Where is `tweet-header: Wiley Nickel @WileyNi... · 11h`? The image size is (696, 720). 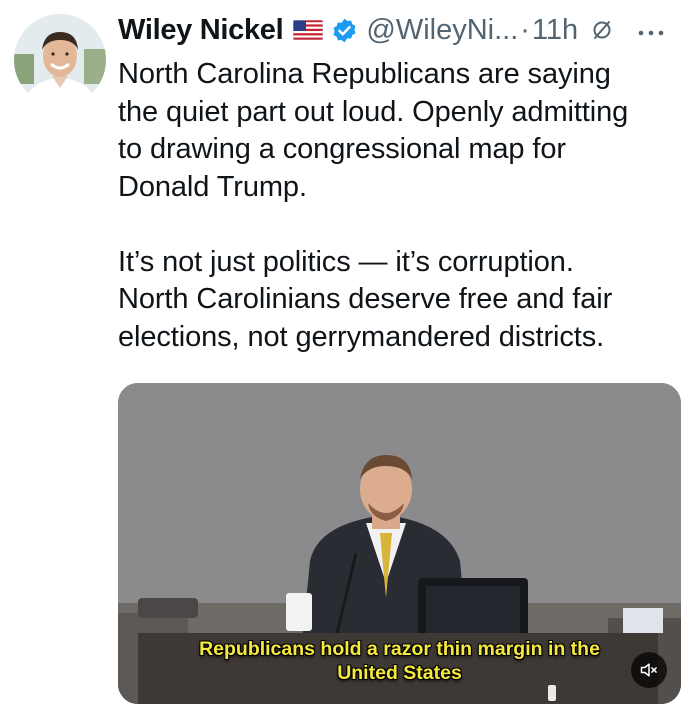
tweet-header: Wiley Nickel @WileyNi... · 11h is located at coordinates (402, 30).